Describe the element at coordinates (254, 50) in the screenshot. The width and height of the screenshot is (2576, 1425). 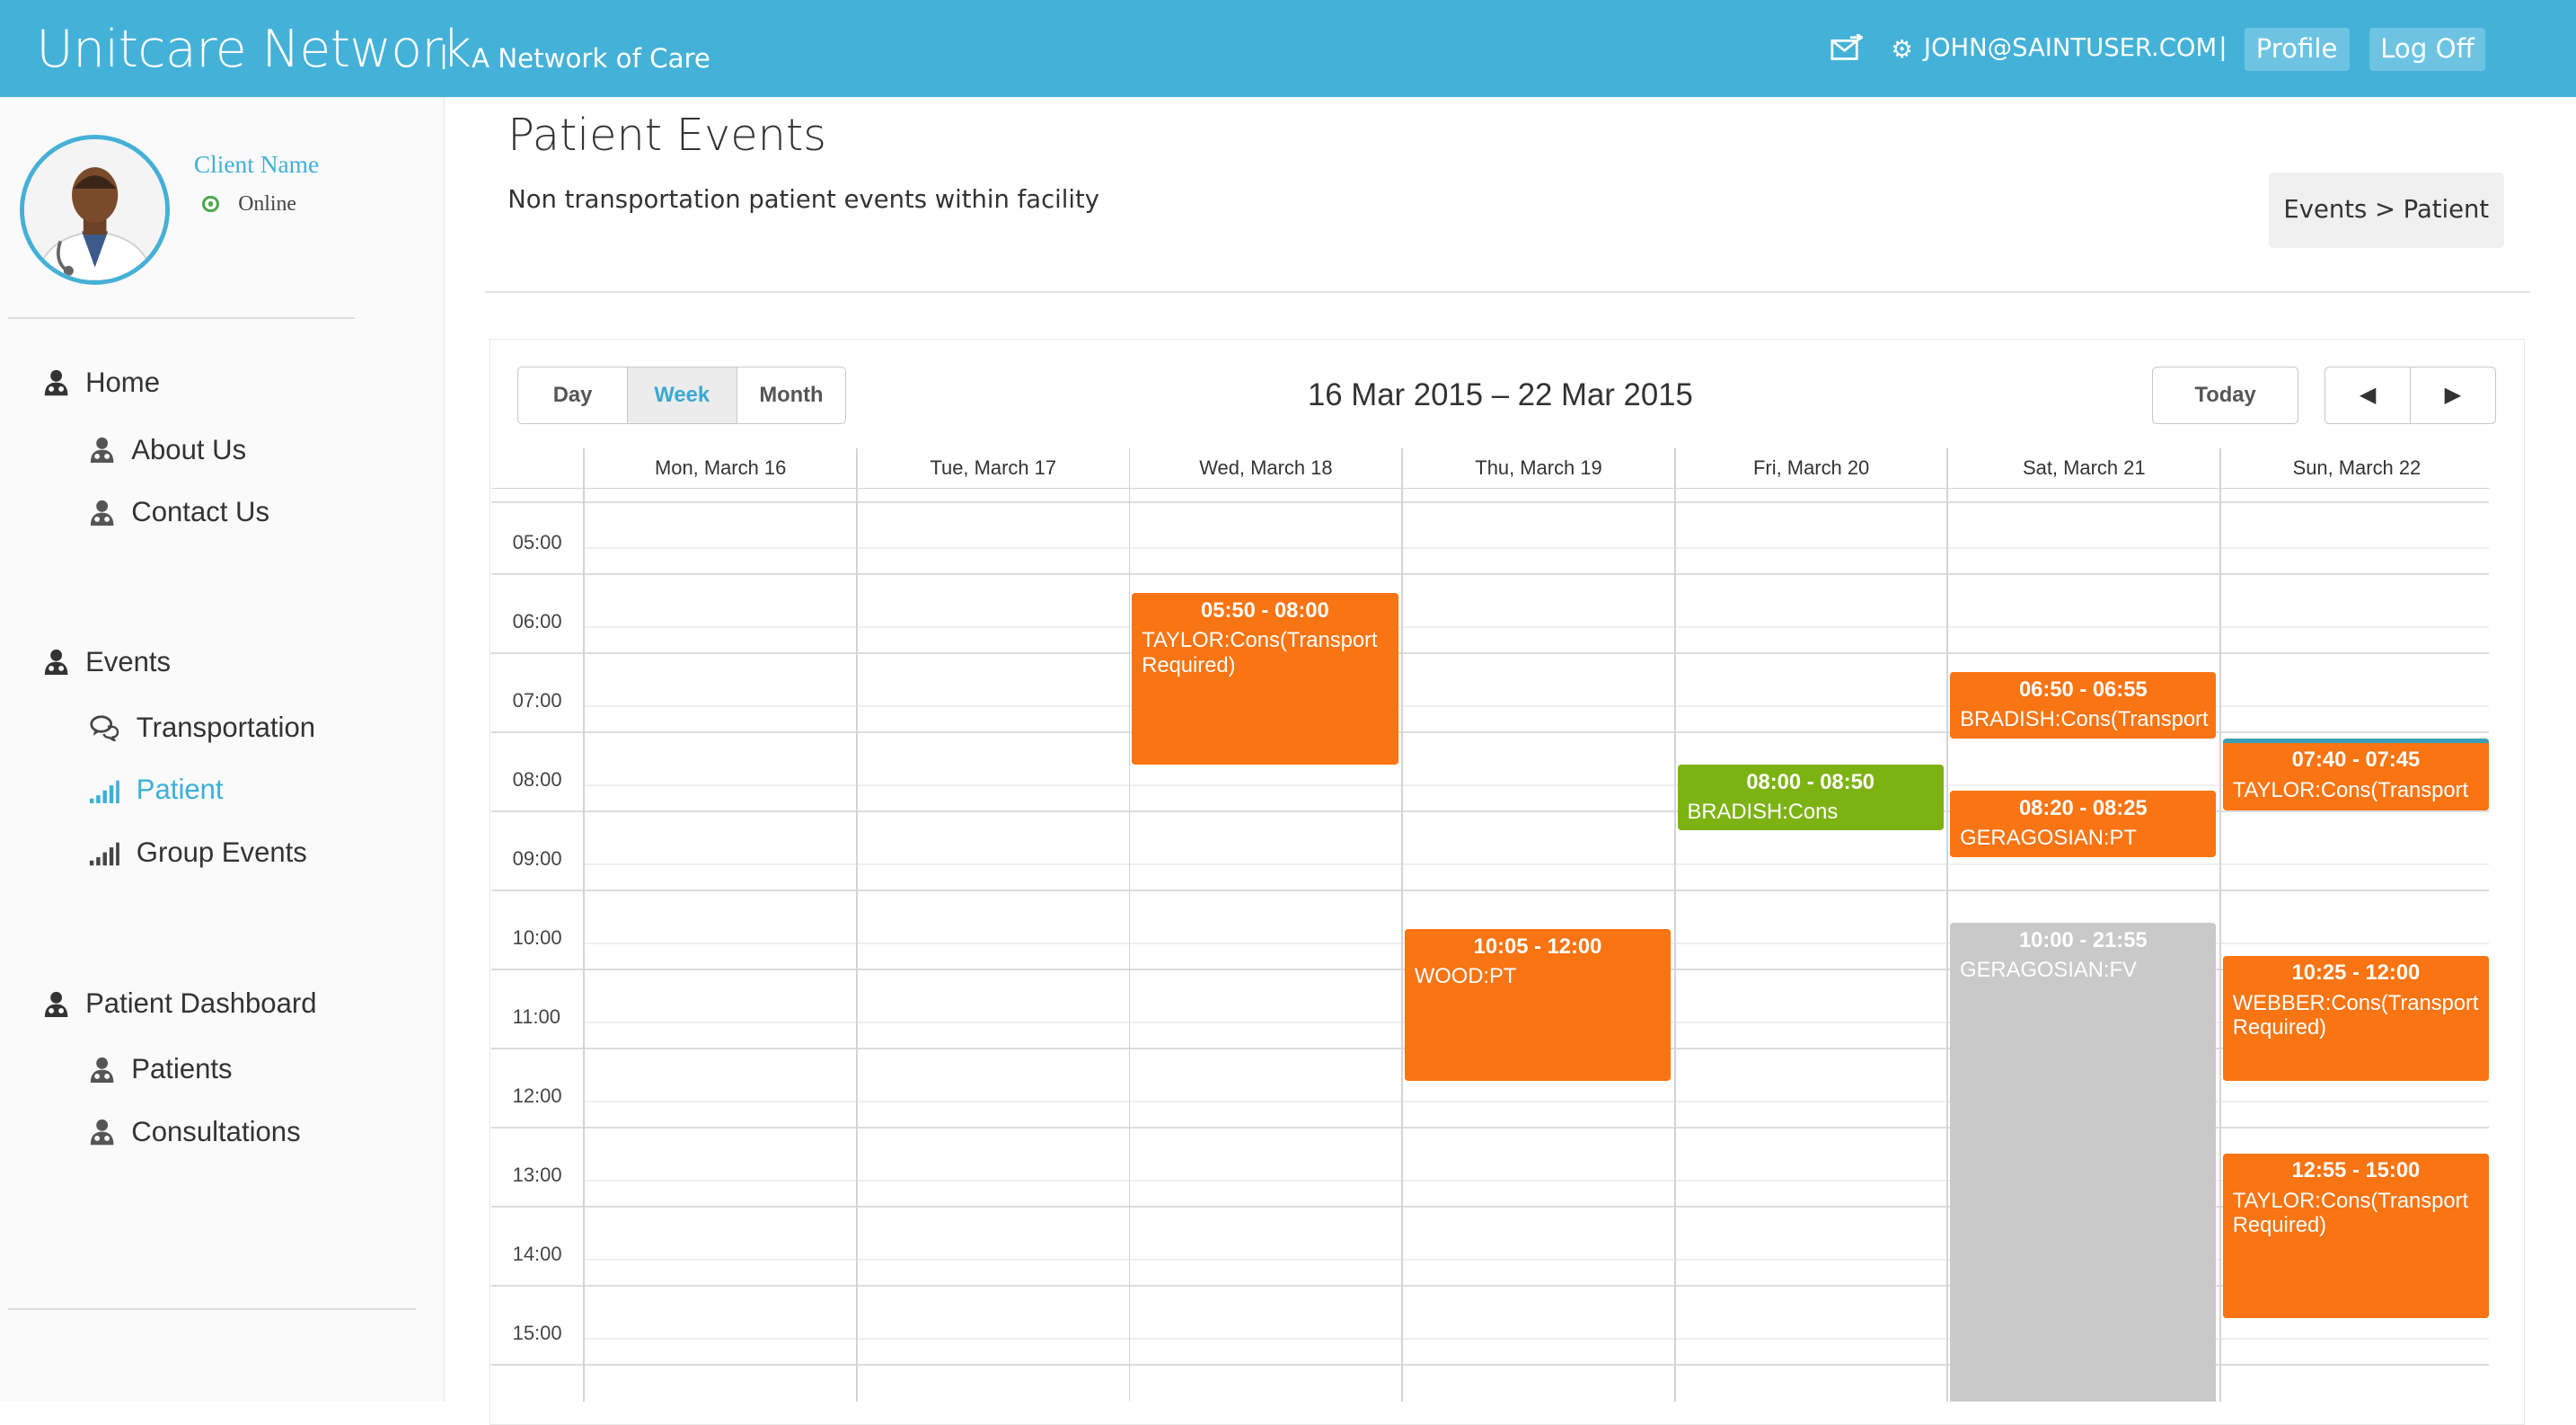
I see `brand-title: Unitcare Network` at that location.